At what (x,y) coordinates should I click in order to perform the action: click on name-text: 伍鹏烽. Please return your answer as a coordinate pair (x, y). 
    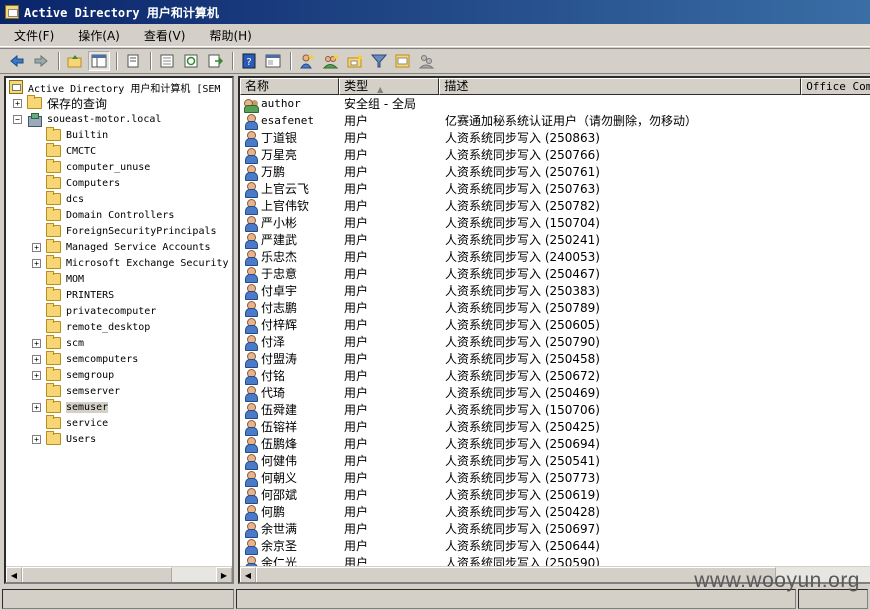
    Looking at the image, I should click on (279, 444).